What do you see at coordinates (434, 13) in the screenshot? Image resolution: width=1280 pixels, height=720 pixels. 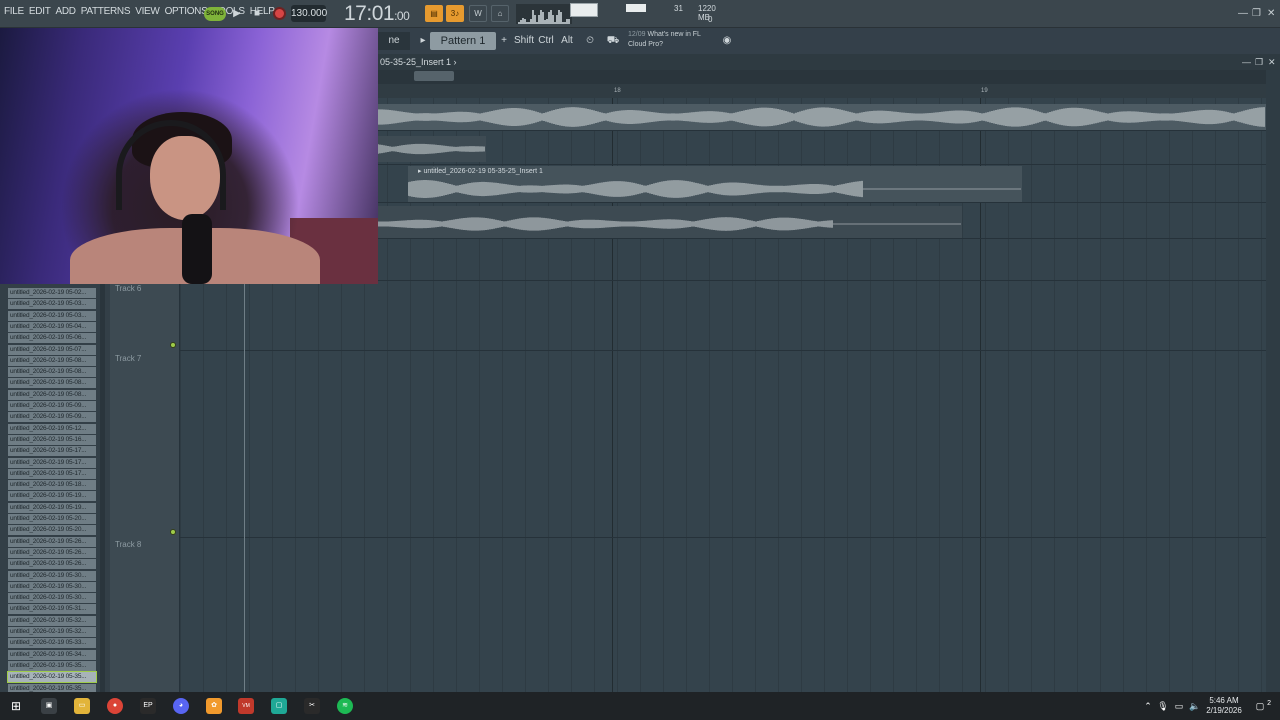 I see `pattern-mode-icon: ▤` at bounding box center [434, 13].